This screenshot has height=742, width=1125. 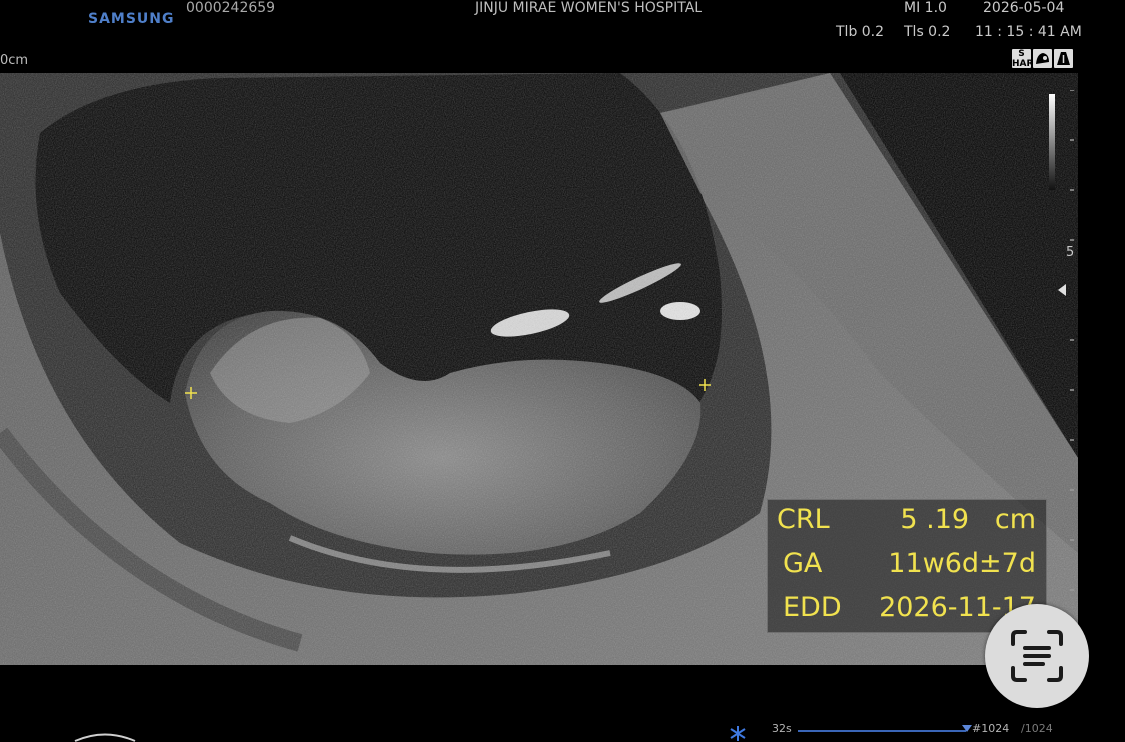 What do you see at coordinates (1070, 252) in the screenshot?
I see `scale-label: 5` at bounding box center [1070, 252].